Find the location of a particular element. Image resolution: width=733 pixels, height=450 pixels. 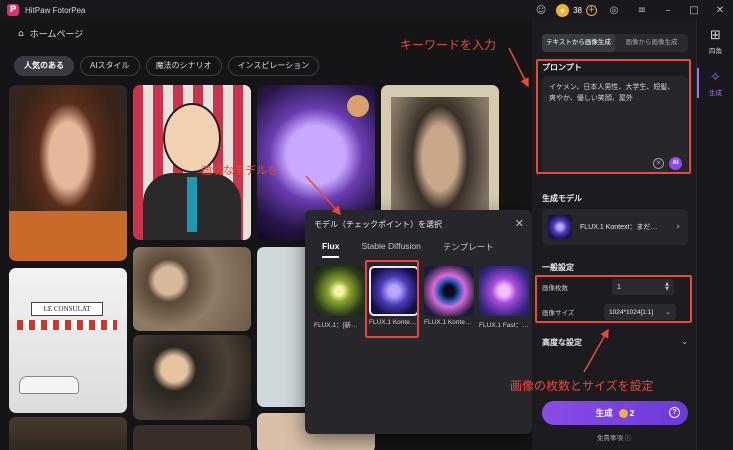

dialog-close-icon: ✕ is located at coordinates (519, 223).